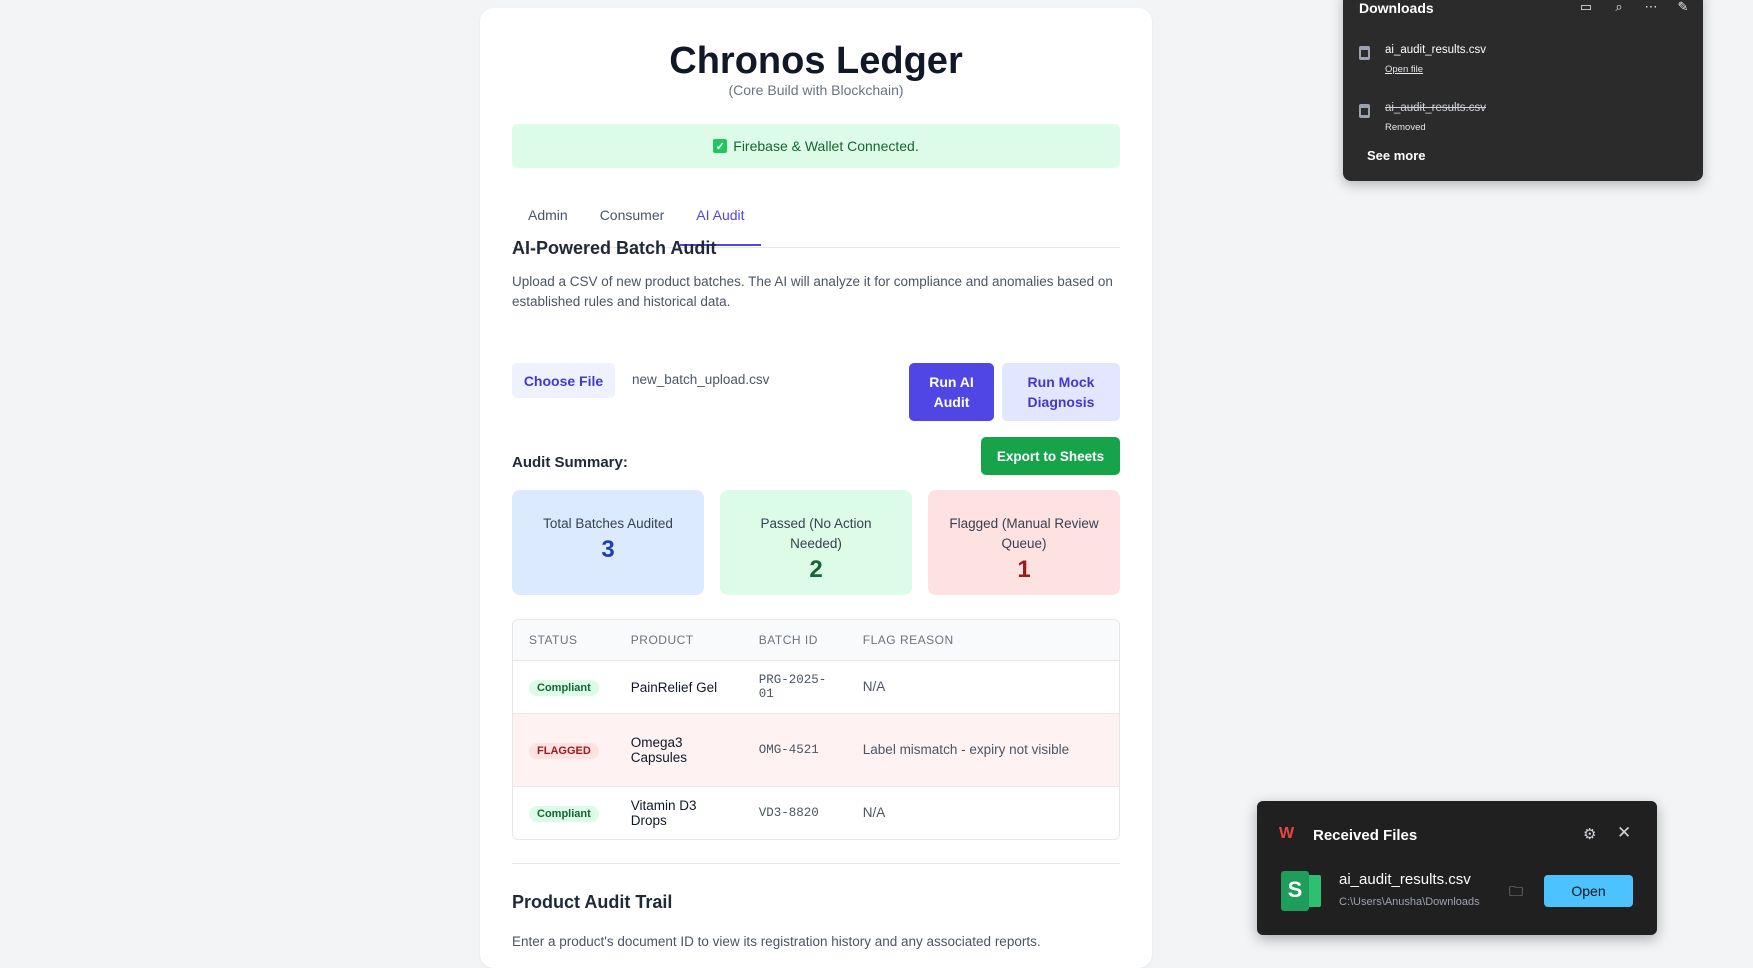 The image size is (1753, 968). Describe the element at coordinates (1619, 8) in the screenshot. I see `search-icon: ⌕` at that location.